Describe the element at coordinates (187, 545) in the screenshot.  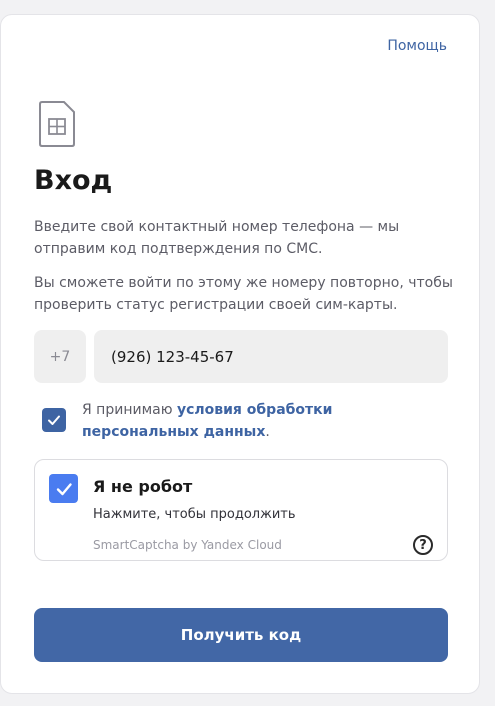
I see `captcha-brand: SmartCaptcha by Yandex Cloud` at that location.